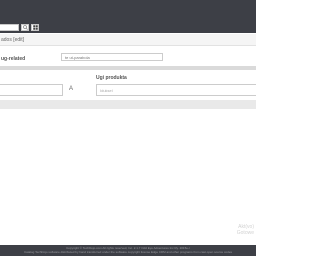 Image resolution: width=320 pixels, height=256 pixels. I want to click on left-input-field, so click(31, 90).